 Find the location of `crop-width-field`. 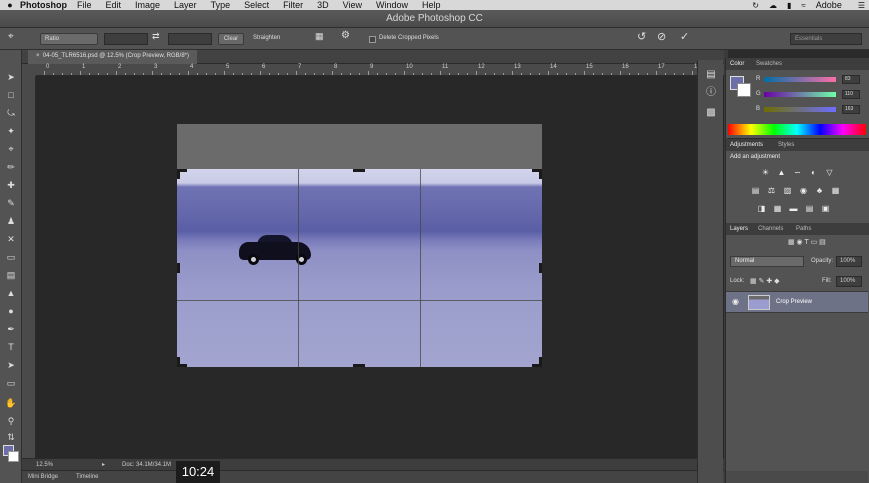

crop-width-field is located at coordinates (126, 39).